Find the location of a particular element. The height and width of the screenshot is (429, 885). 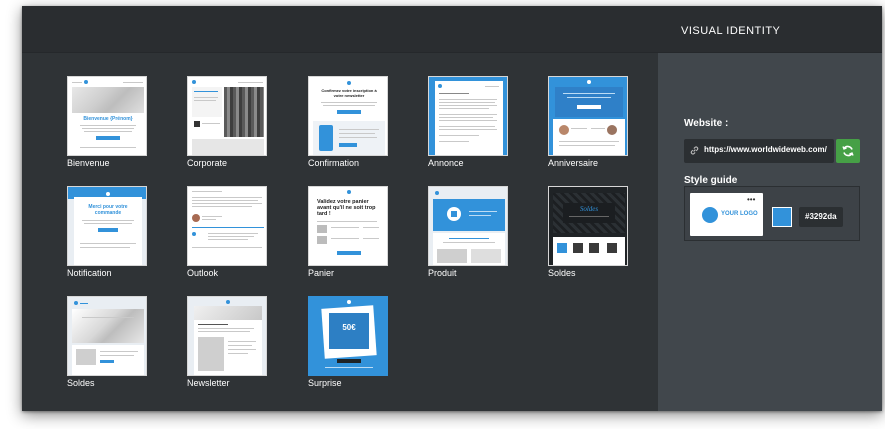

panel-title: VISUAL IDENTITY is located at coordinates (731, 31).